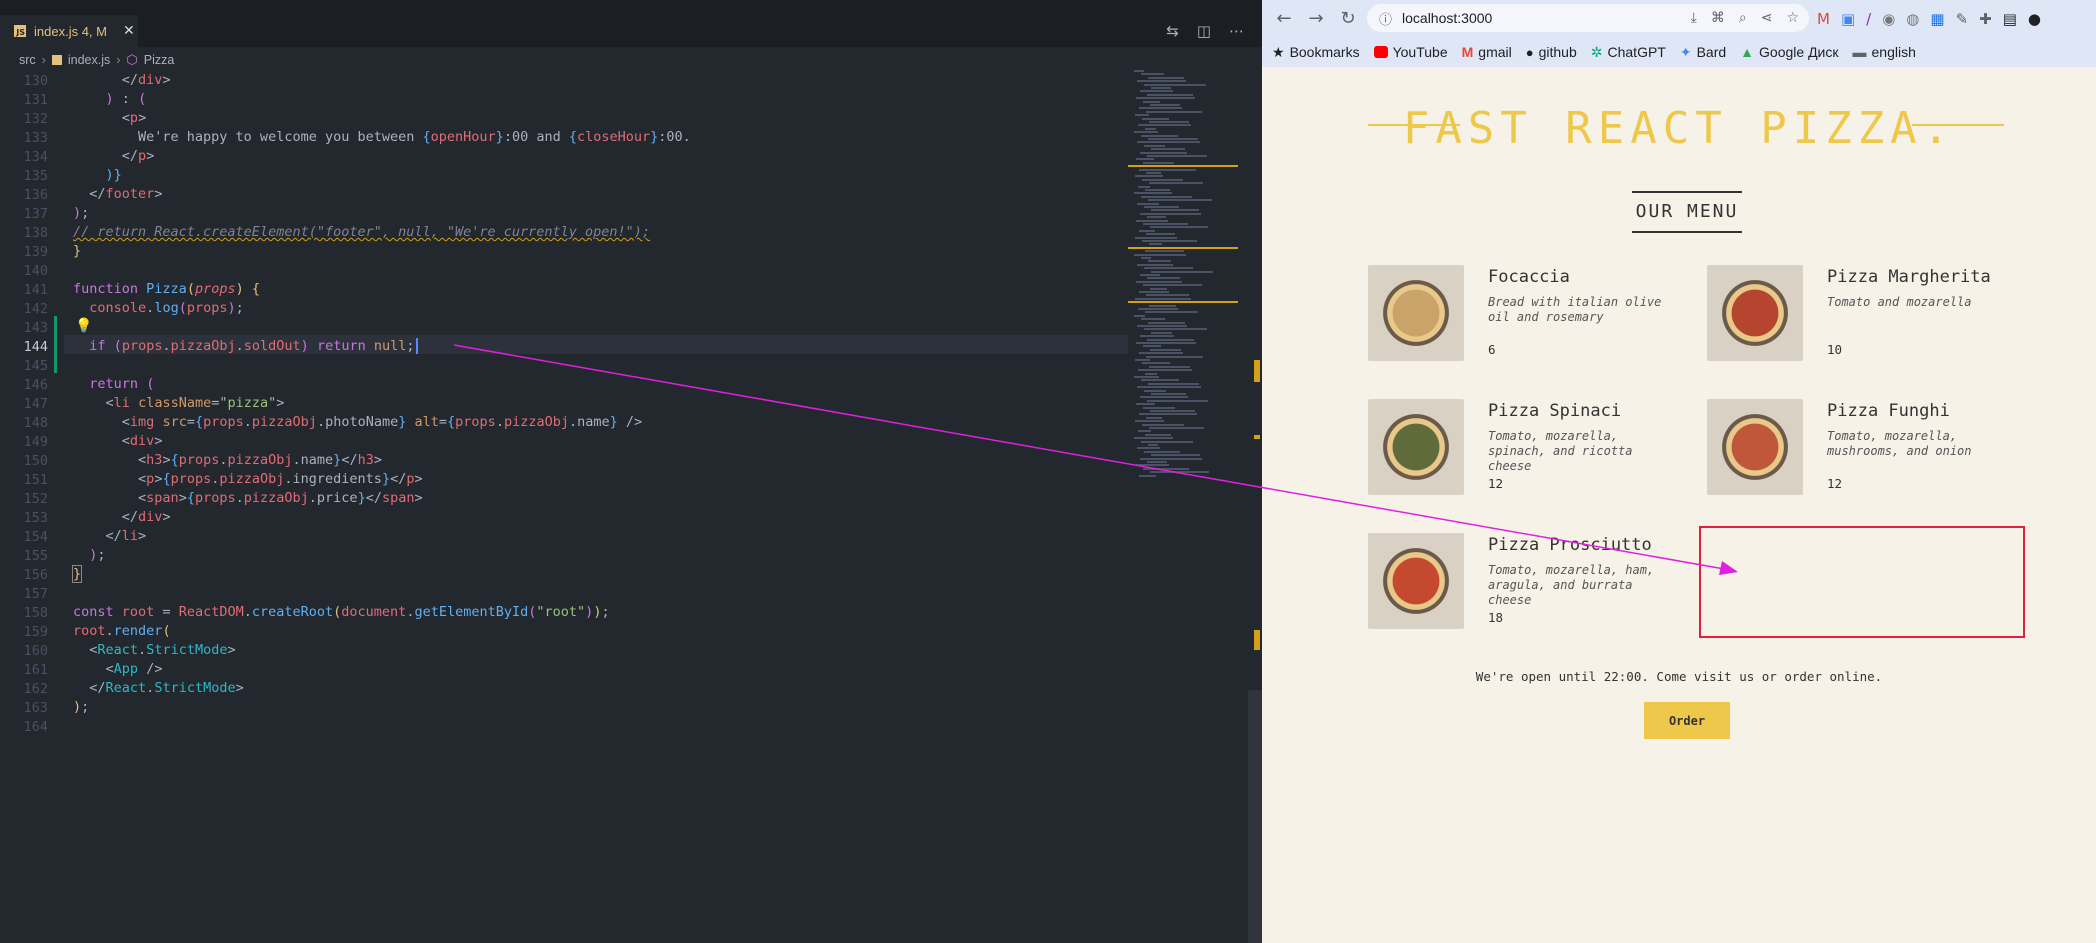 The image size is (2096, 943). Describe the element at coordinates (227, 461) in the screenshot. I see `code-line: <h3>{props.pizzaObj.name}</h3>` at that location.